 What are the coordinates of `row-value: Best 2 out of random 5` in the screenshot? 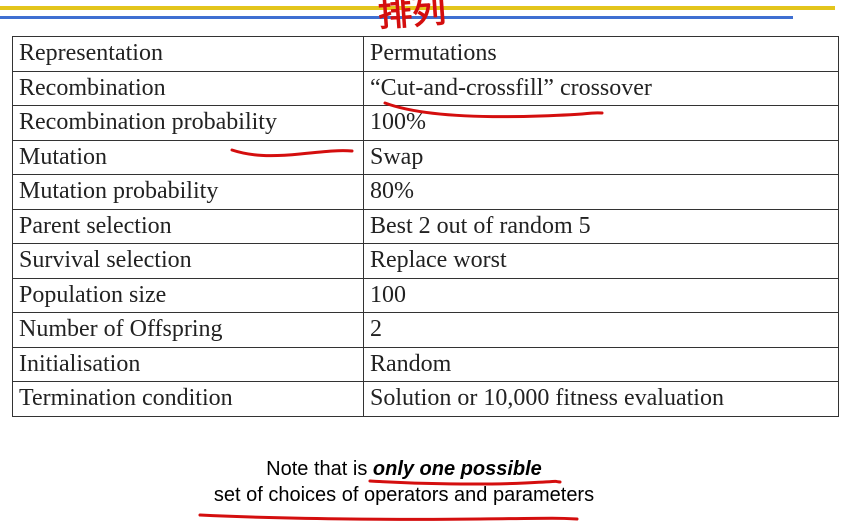 It's located at (601, 226).